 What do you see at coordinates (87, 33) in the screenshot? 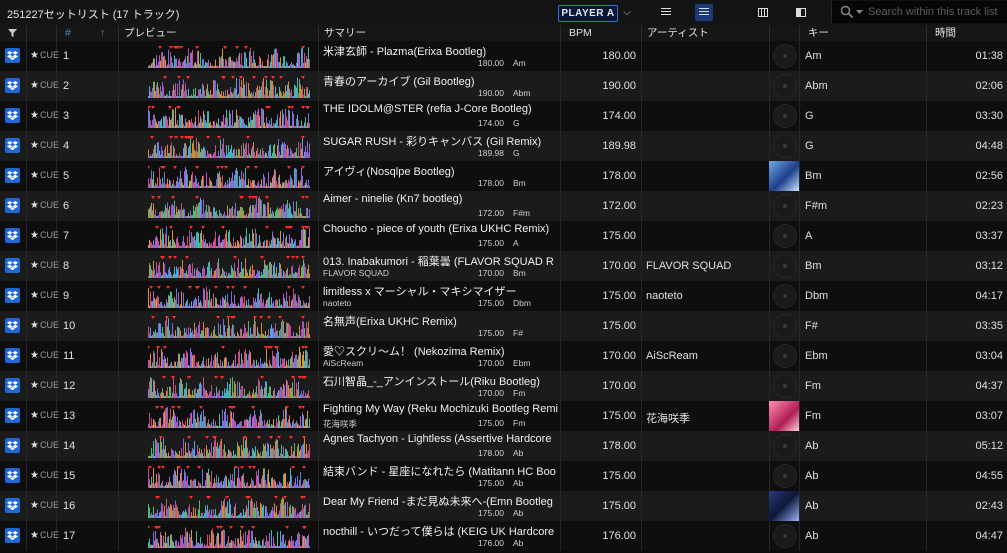
I see `number-column-header: # ↑` at bounding box center [87, 33].